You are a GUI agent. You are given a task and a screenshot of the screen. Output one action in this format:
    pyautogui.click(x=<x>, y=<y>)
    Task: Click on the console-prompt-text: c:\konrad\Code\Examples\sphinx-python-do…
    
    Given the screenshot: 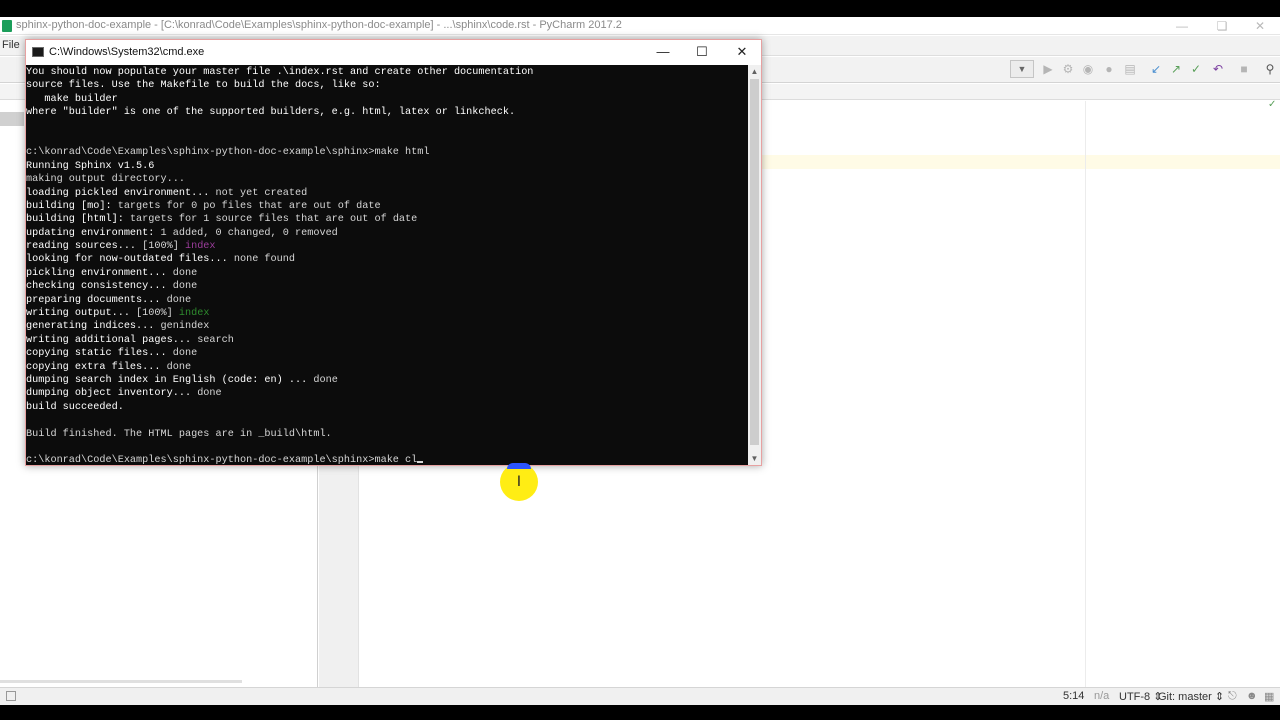 What is the action you would take?
    pyautogui.click(x=222, y=460)
    